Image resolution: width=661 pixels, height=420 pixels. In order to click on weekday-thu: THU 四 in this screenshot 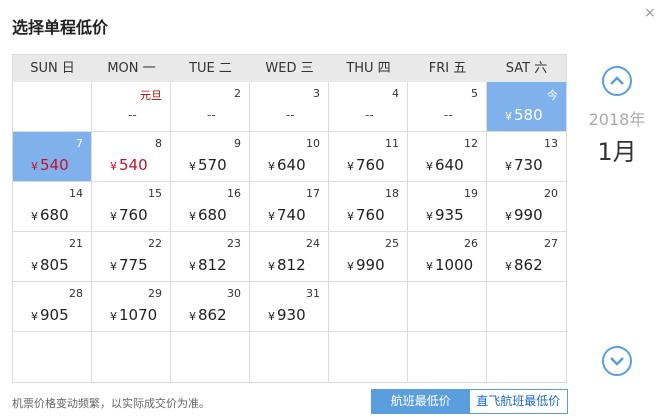, I will do `click(368, 68)`.